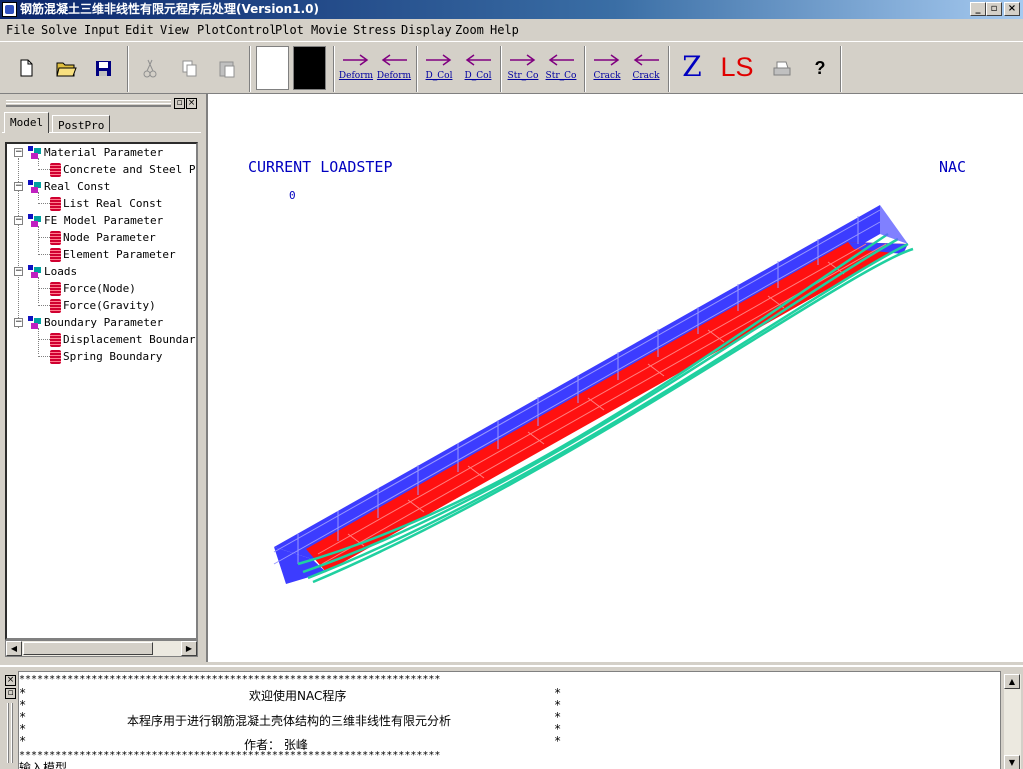 The height and width of the screenshot is (769, 1023). Describe the element at coordinates (104, 322) in the screenshot. I see `tree-label: Boundary Parameter` at that location.